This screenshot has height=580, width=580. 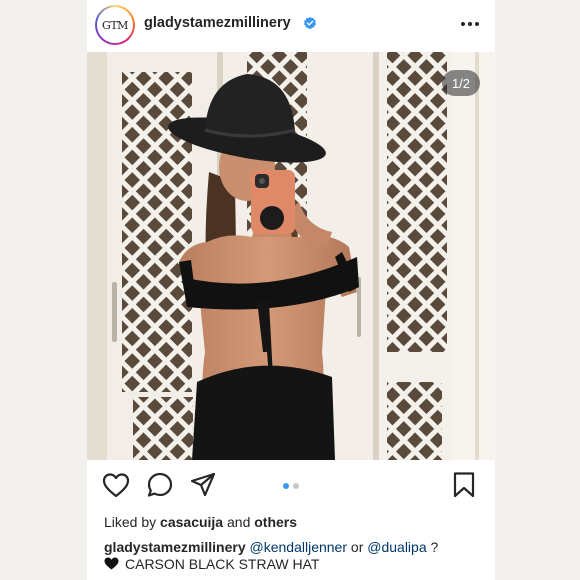 I want to click on likes-others: others, so click(x=275, y=522).